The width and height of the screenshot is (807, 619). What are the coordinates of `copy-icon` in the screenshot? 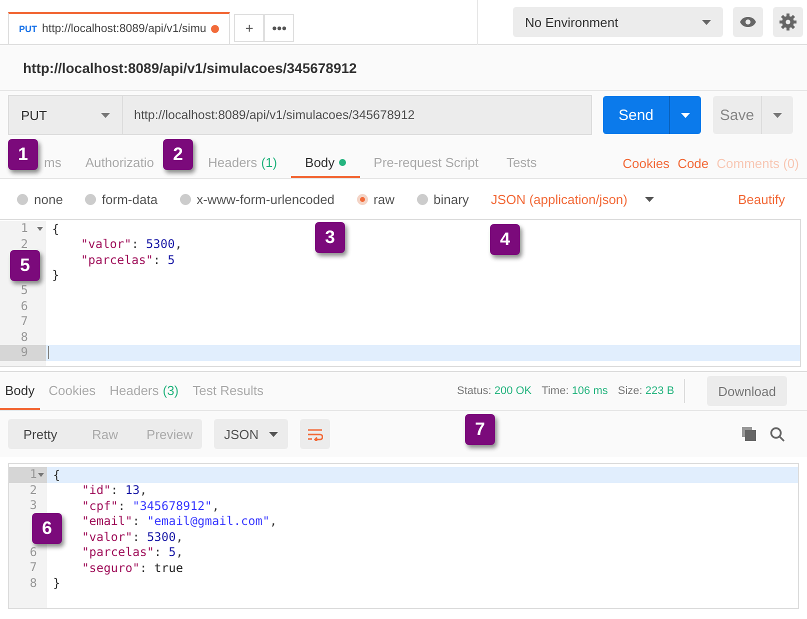 It's located at (749, 433).